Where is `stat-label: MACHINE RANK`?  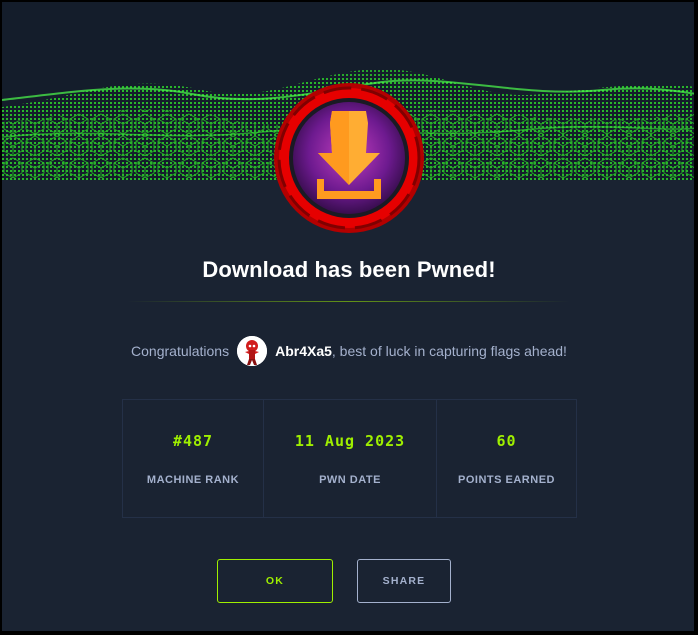 stat-label: MACHINE RANK is located at coordinates (193, 480).